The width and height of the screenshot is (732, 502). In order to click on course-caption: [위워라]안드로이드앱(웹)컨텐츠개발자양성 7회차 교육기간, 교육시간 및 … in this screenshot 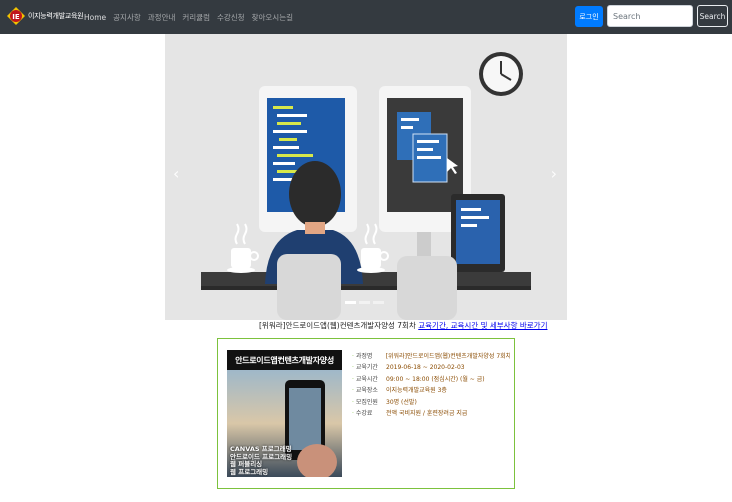, I will do `click(403, 325)`.